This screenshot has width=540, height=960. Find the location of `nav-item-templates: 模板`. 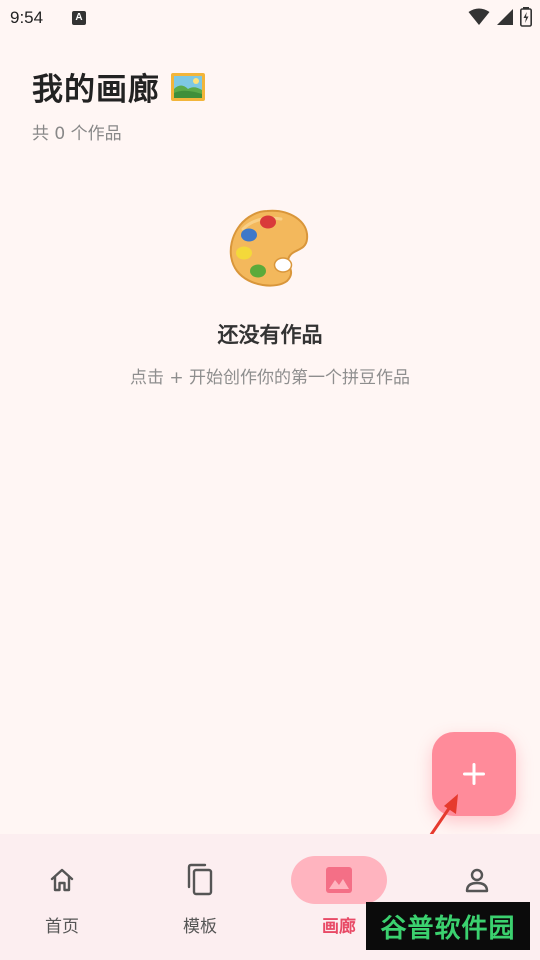

nav-item-templates: 模板 is located at coordinates (200, 901).